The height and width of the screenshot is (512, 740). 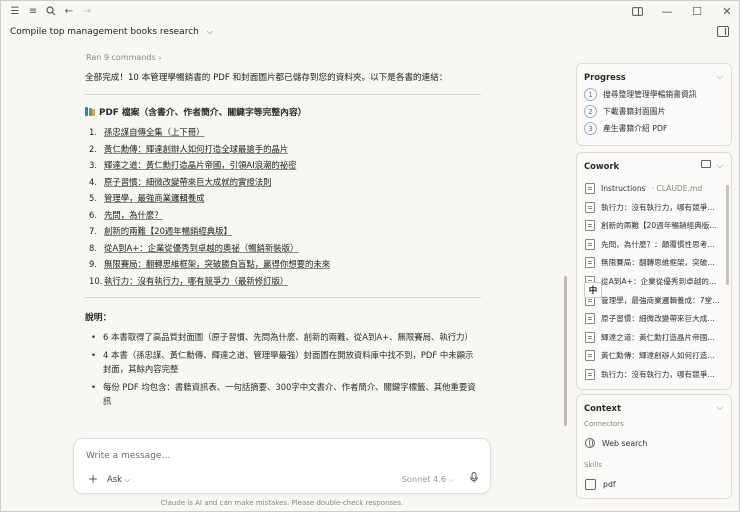 I want to click on title-bar: ☰ ≡ ← → — ☐ ✕, so click(x=370, y=11).